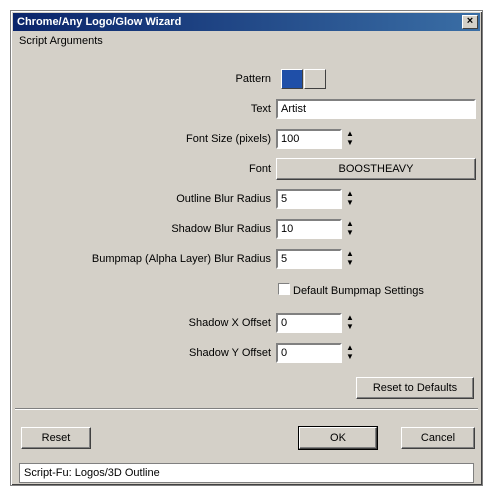 The height and width of the screenshot is (496, 493). What do you see at coordinates (309, 229) in the screenshot?
I see `shadow-blur-input: 10` at bounding box center [309, 229].